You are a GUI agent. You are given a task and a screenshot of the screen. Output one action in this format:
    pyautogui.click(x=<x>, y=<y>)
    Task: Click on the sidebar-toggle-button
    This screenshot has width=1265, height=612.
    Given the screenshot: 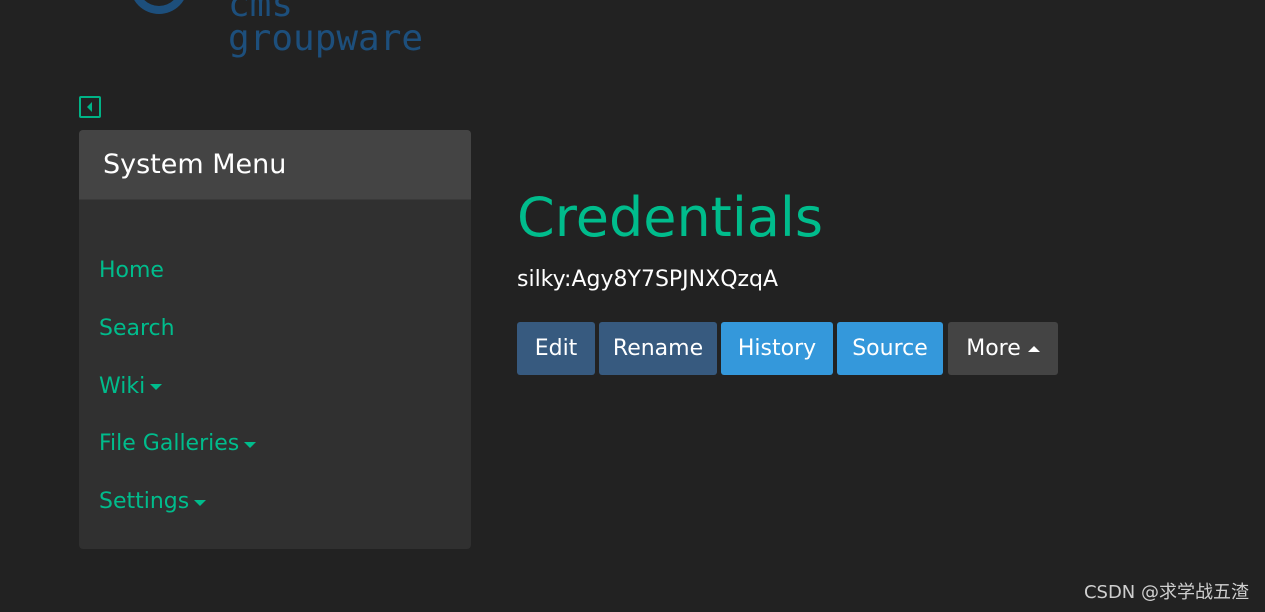 What is the action you would take?
    pyautogui.click(x=90, y=107)
    